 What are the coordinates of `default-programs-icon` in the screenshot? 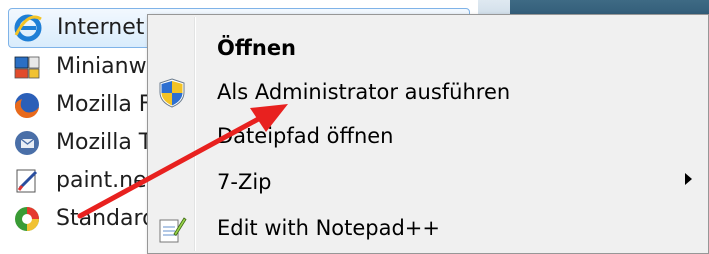 It's located at (27, 219).